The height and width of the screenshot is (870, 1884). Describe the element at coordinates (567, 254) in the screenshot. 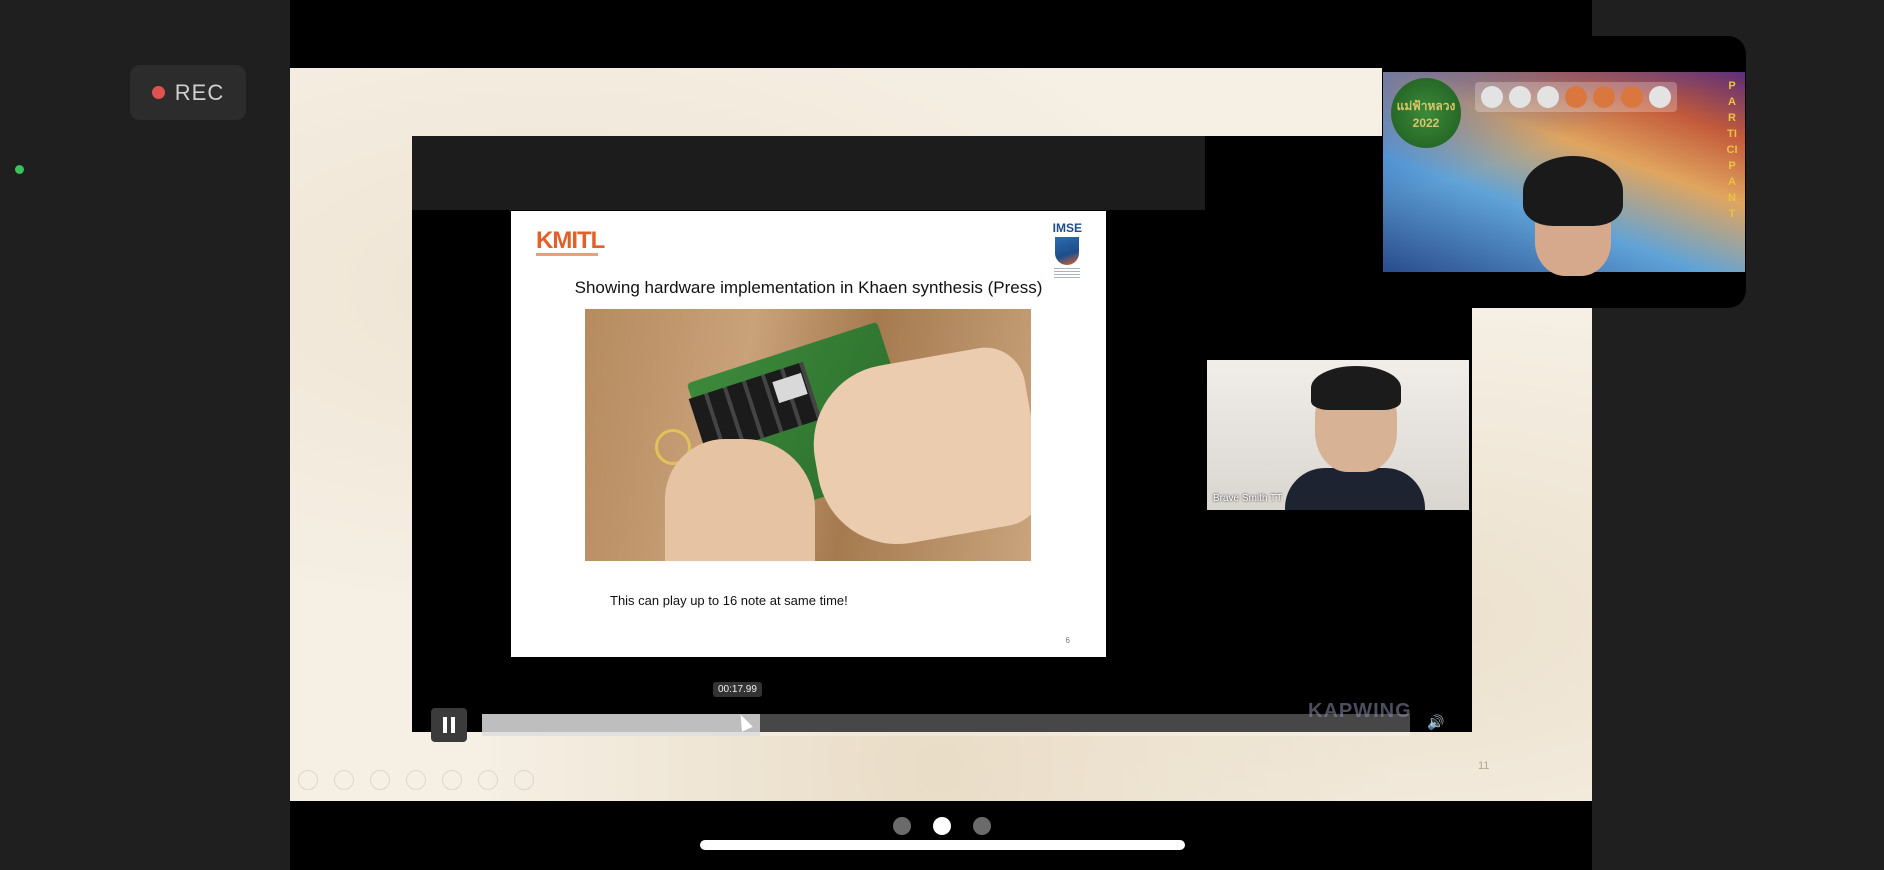

I see `kmitl-logo-subtitle` at that location.